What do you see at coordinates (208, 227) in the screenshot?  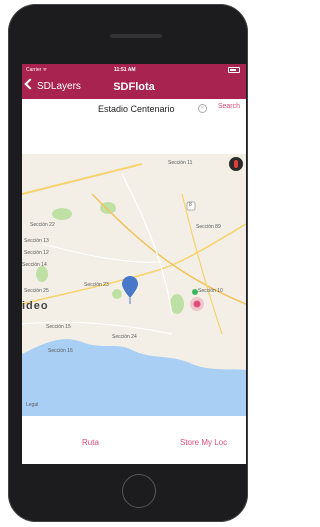 I see `map-label: Sección 89` at bounding box center [208, 227].